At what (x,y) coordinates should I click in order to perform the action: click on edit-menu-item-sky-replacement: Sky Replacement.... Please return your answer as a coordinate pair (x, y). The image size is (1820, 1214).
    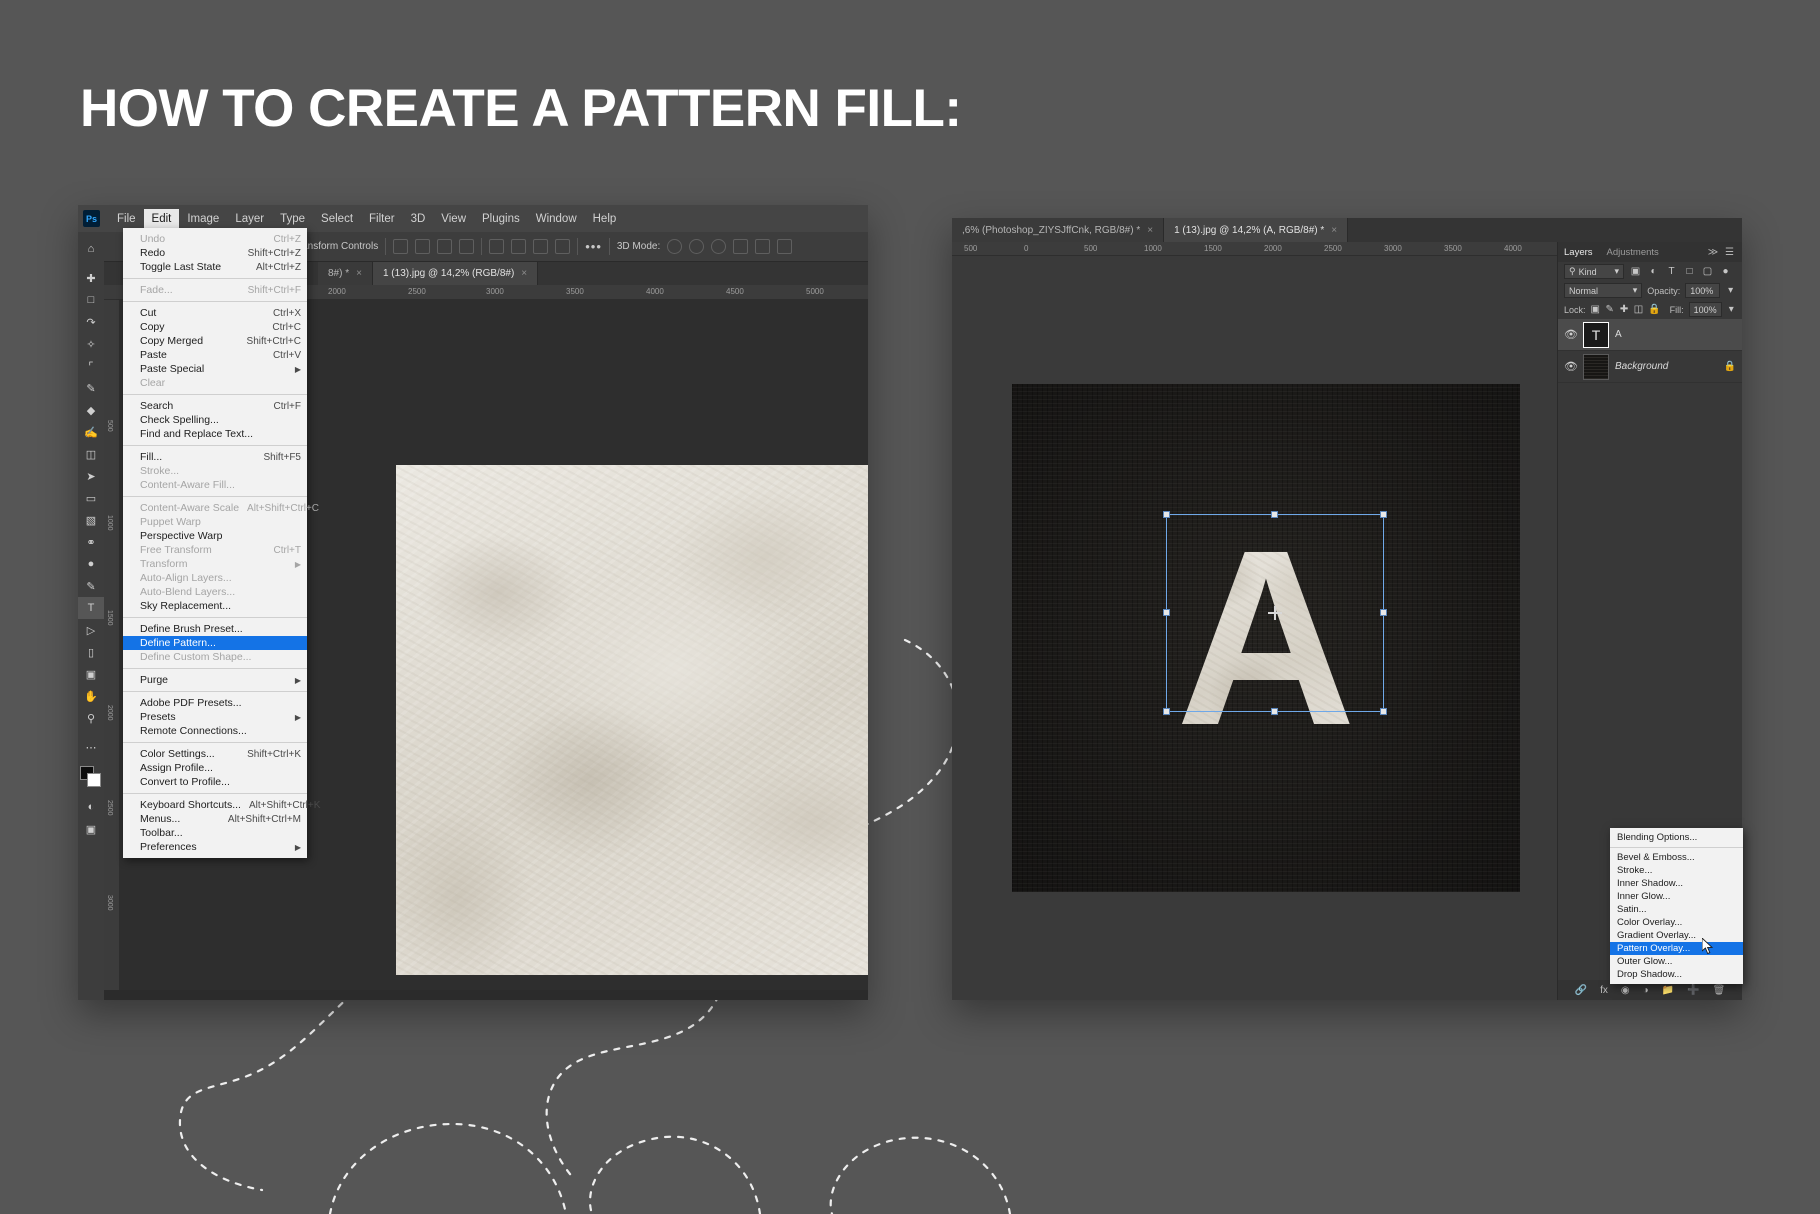
    Looking at the image, I should click on (215, 606).